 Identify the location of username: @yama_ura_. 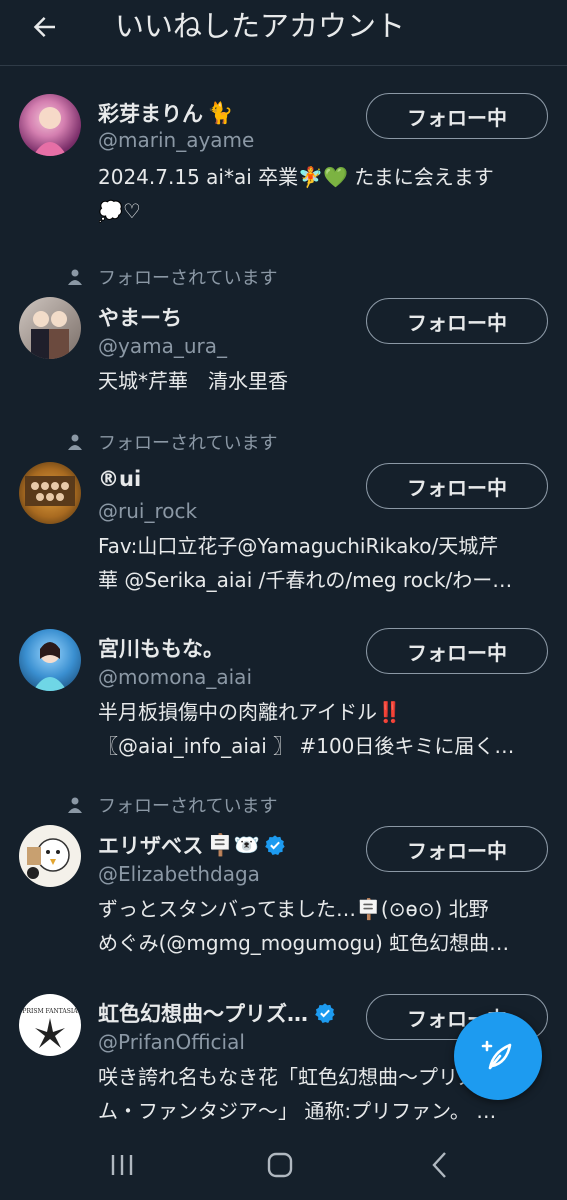
(162, 346).